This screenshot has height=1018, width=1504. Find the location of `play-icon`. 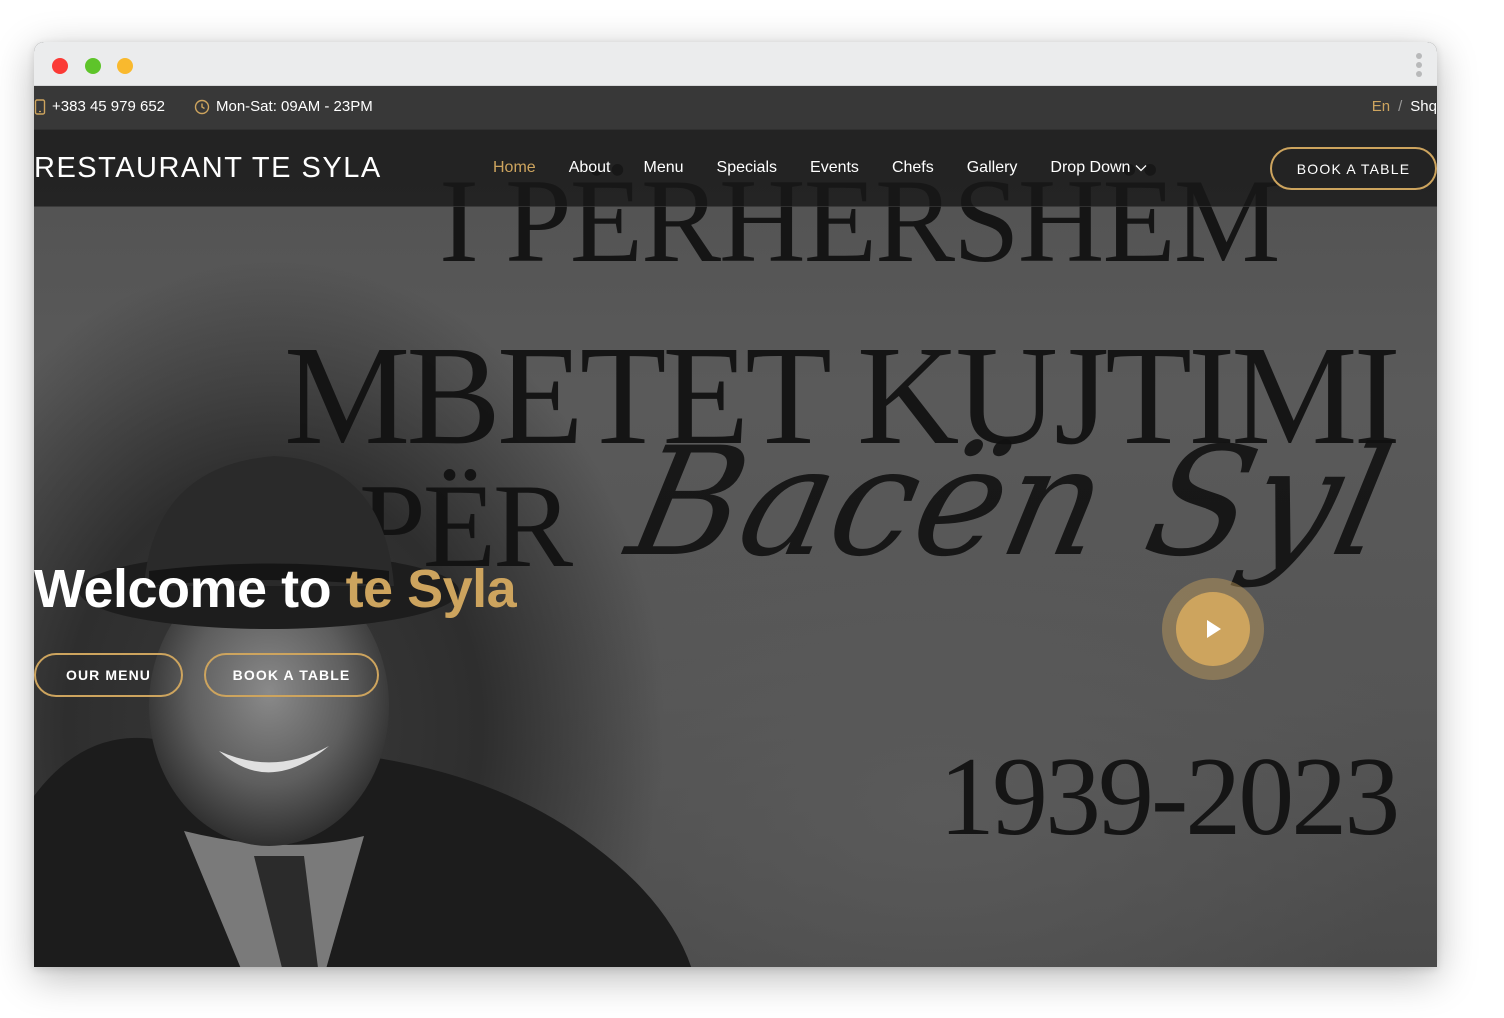

play-icon is located at coordinates (1214, 629).